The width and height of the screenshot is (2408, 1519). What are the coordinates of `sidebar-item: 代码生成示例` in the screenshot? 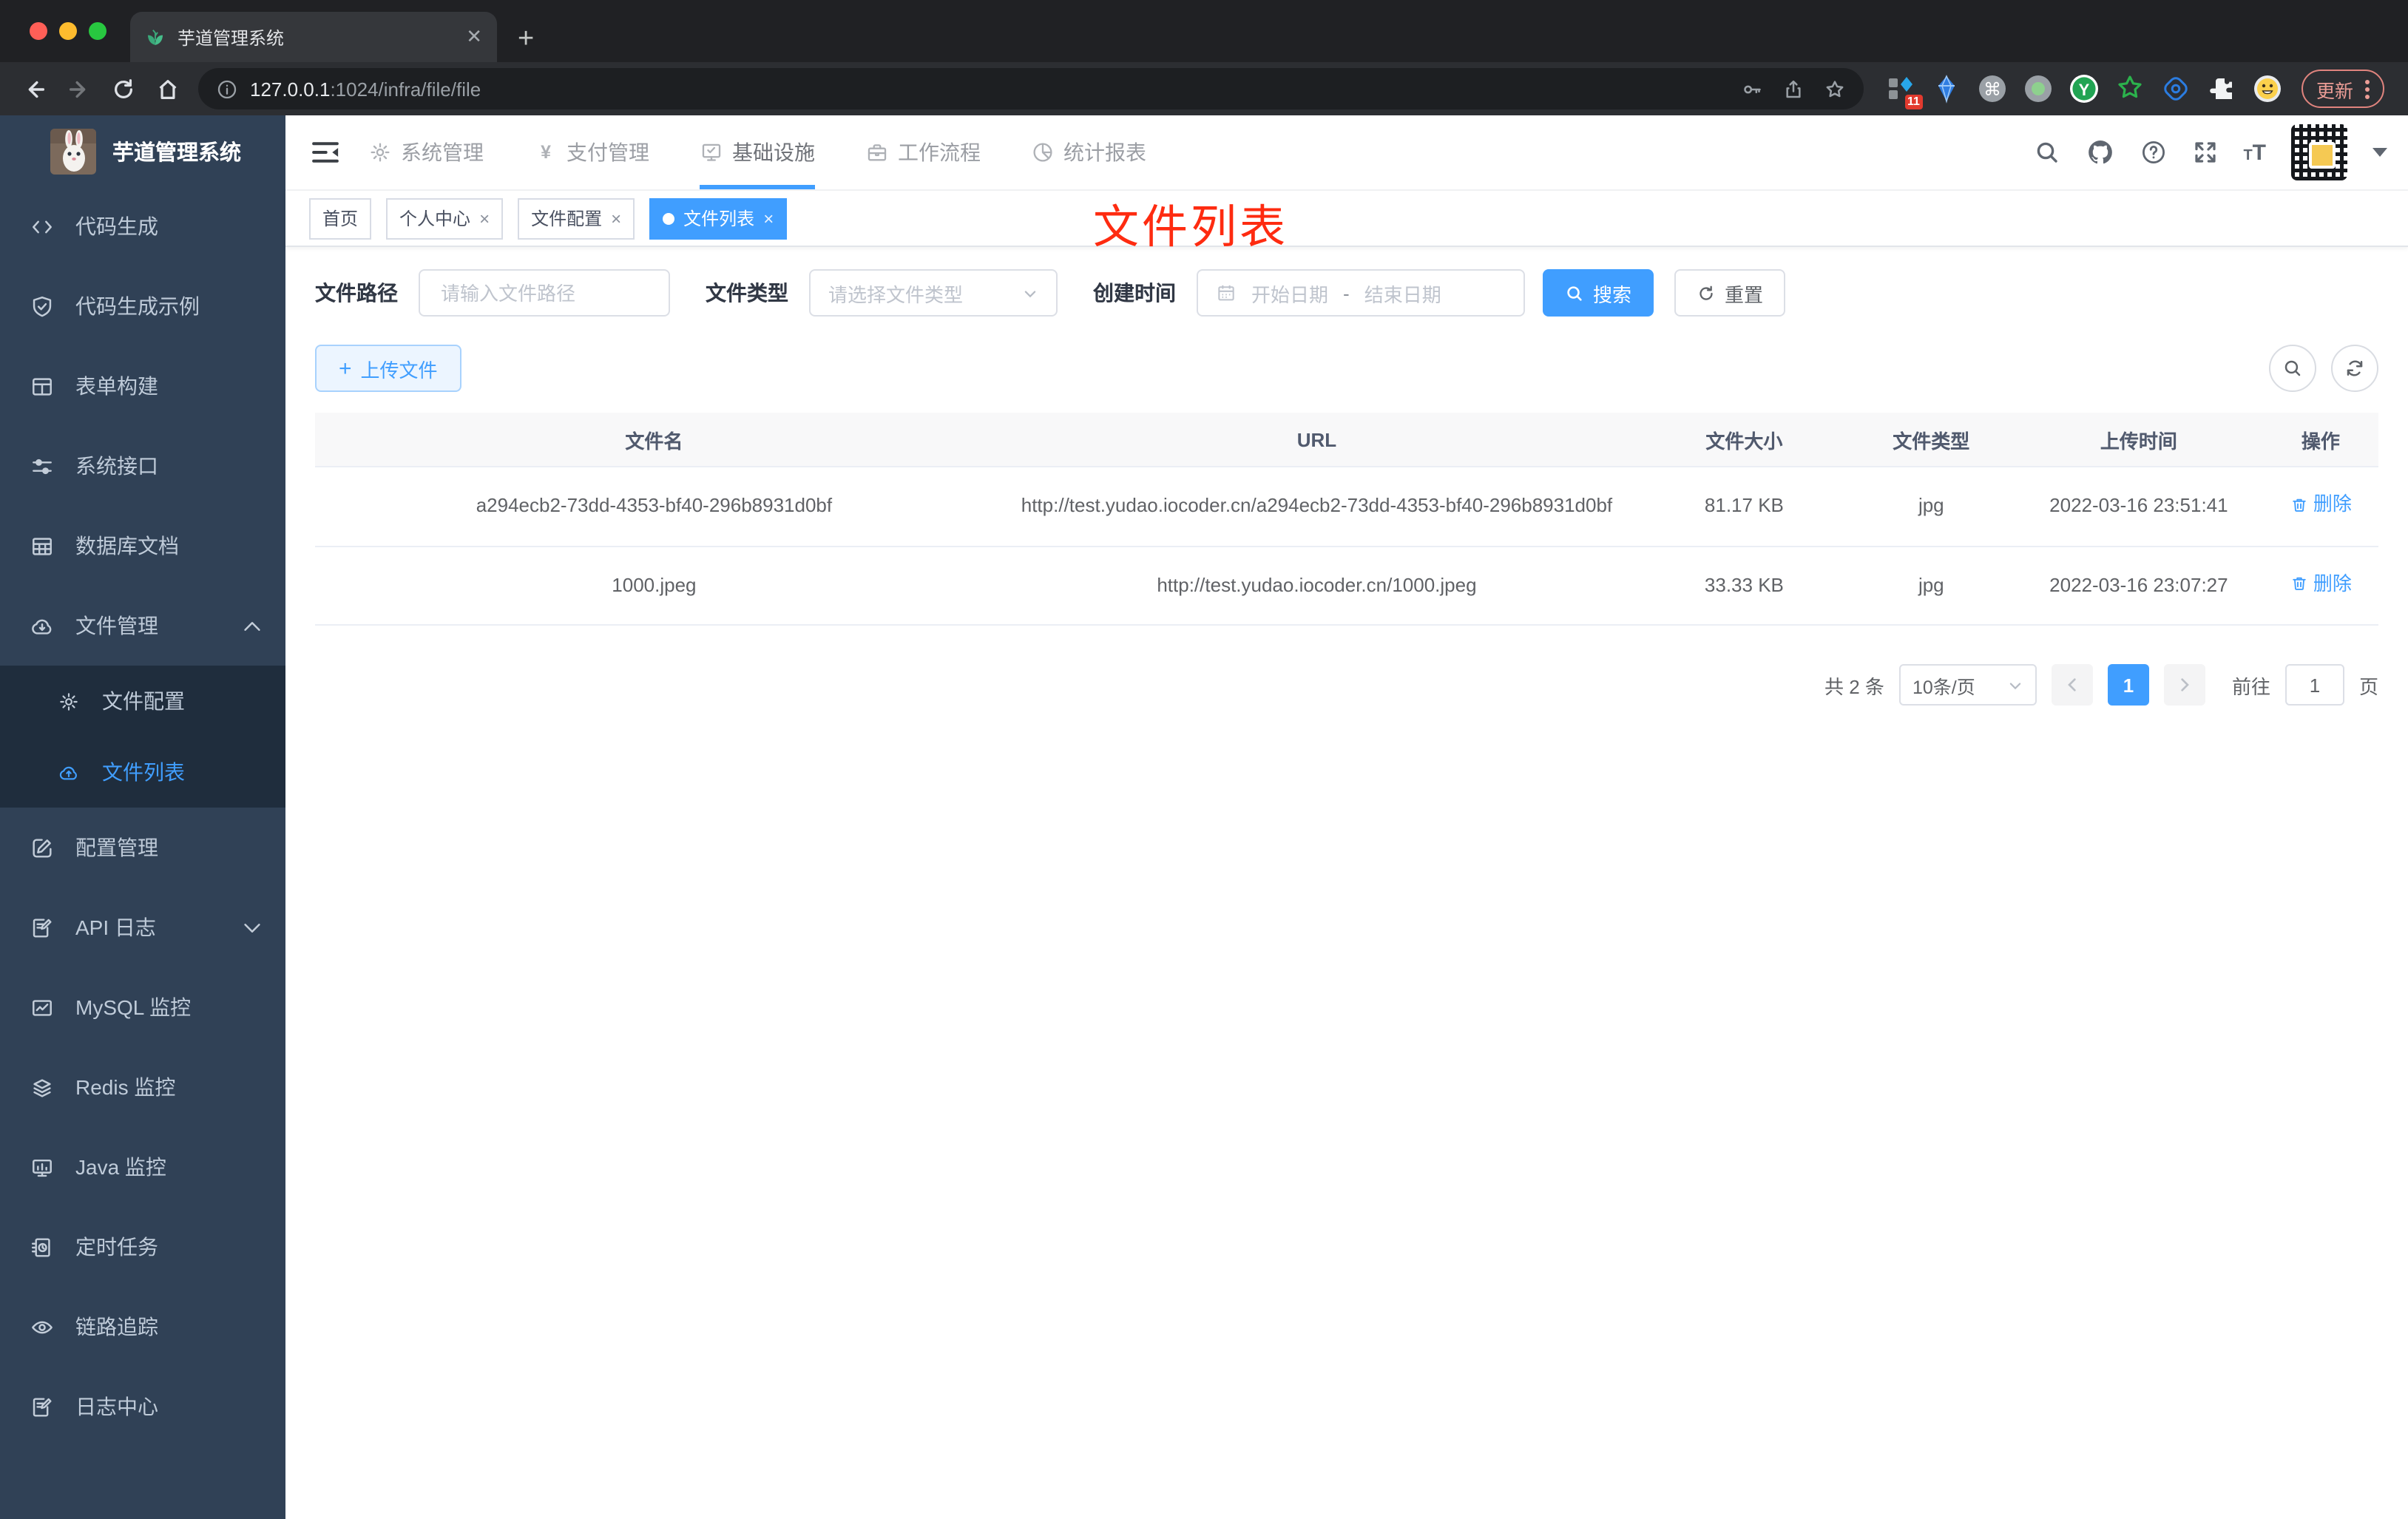 It's located at (142, 306).